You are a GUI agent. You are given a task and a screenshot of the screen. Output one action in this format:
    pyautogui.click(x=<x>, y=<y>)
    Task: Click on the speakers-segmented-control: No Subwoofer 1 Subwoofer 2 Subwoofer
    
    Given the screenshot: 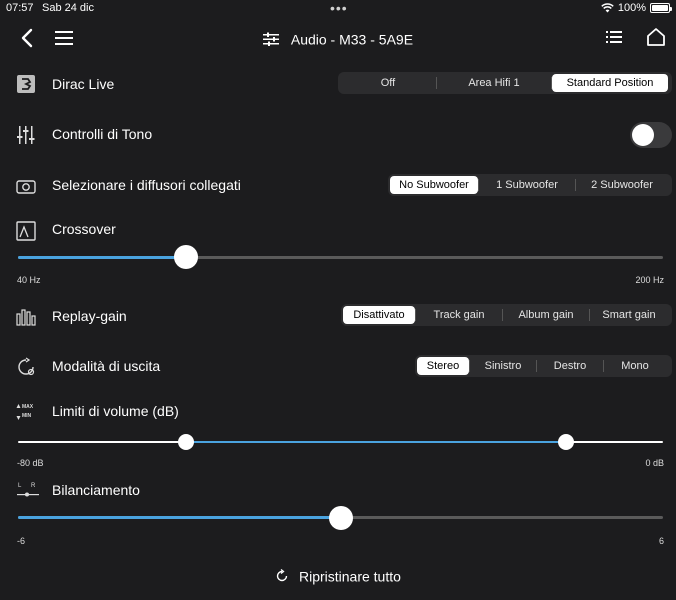 What is the action you would take?
    pyautogui.click(x=530, y=185)
    